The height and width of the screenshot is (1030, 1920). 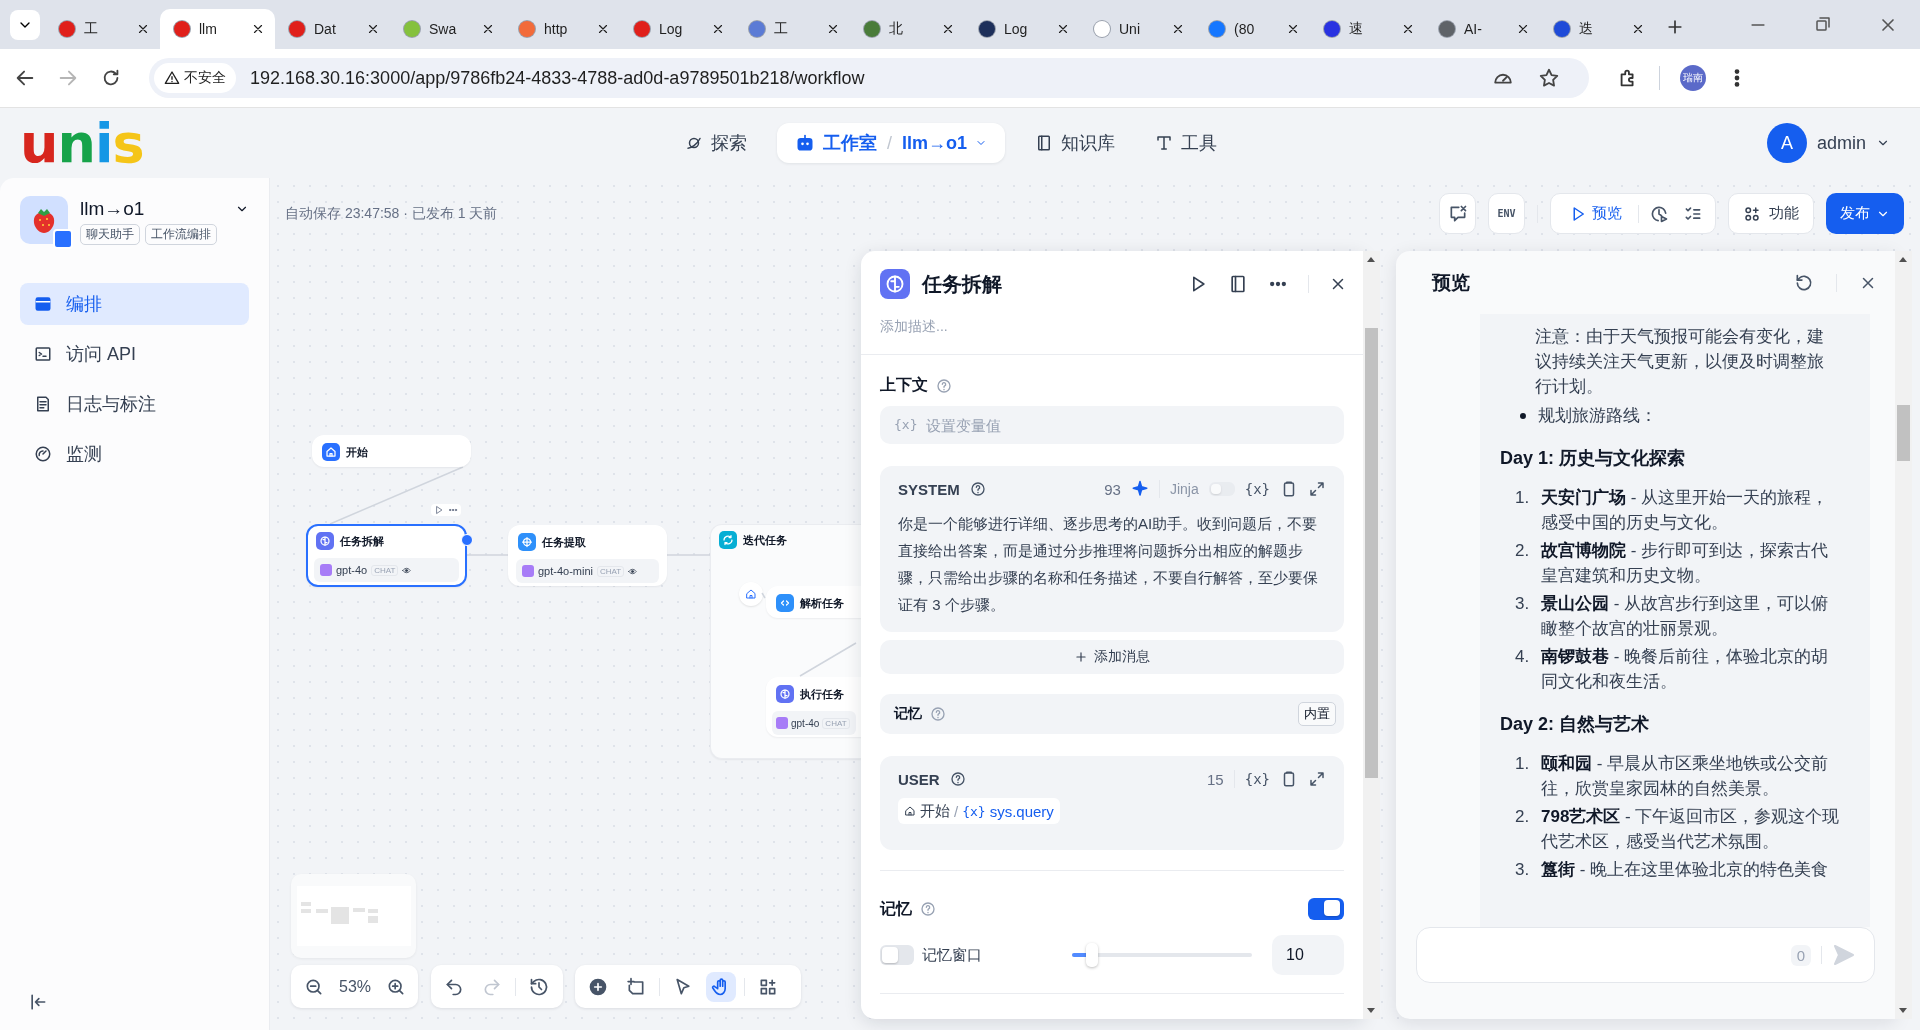 What do you see at coordinates (181, 234) in the screenshot?
I see `app-tag: 工作流编排` at bounding box center [181, 234].